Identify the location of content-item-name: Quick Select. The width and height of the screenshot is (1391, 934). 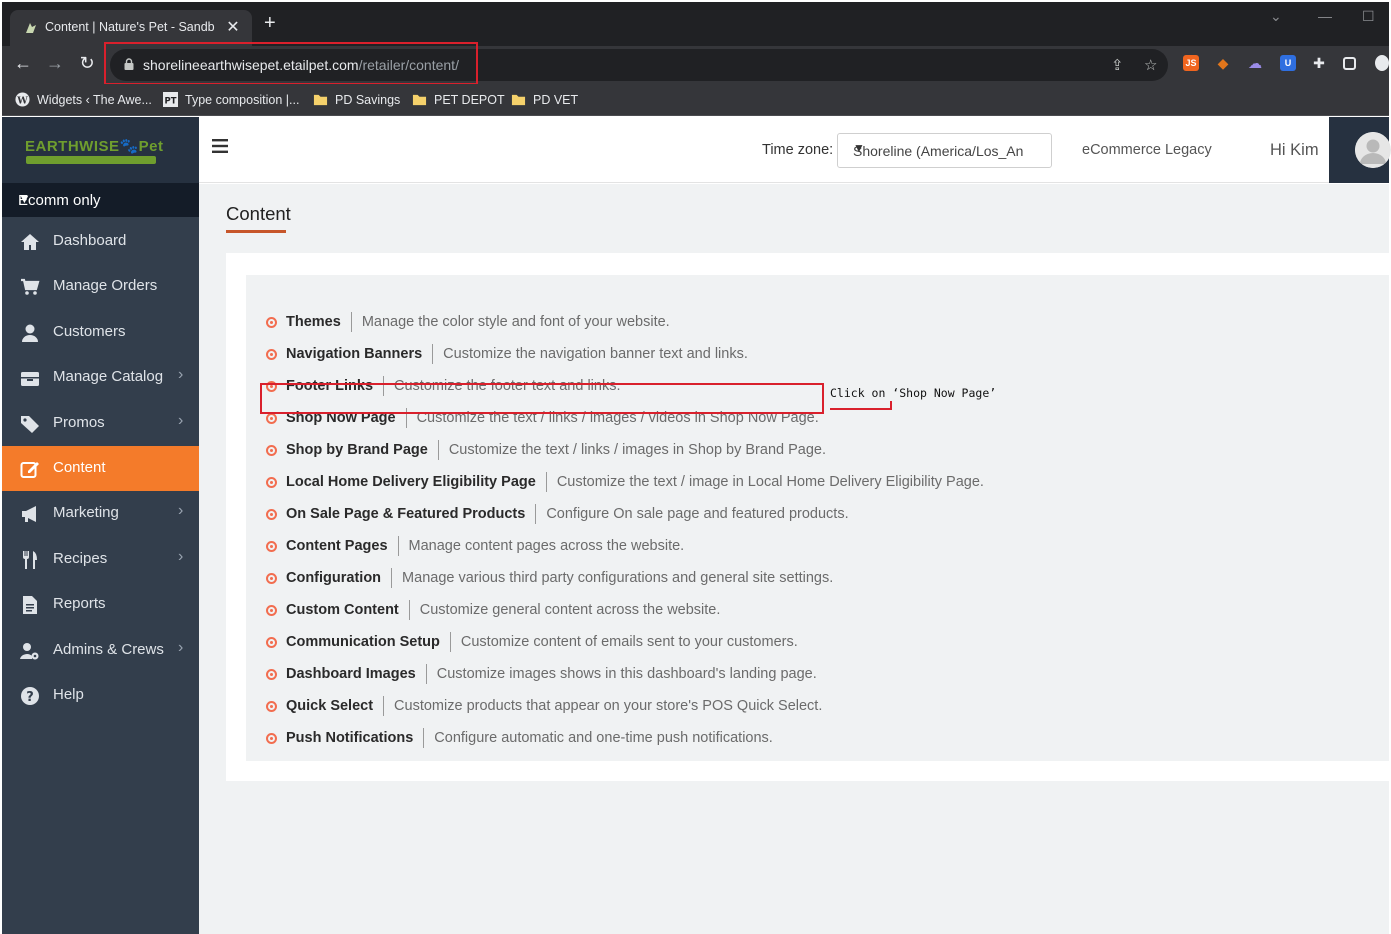
(329, 706).